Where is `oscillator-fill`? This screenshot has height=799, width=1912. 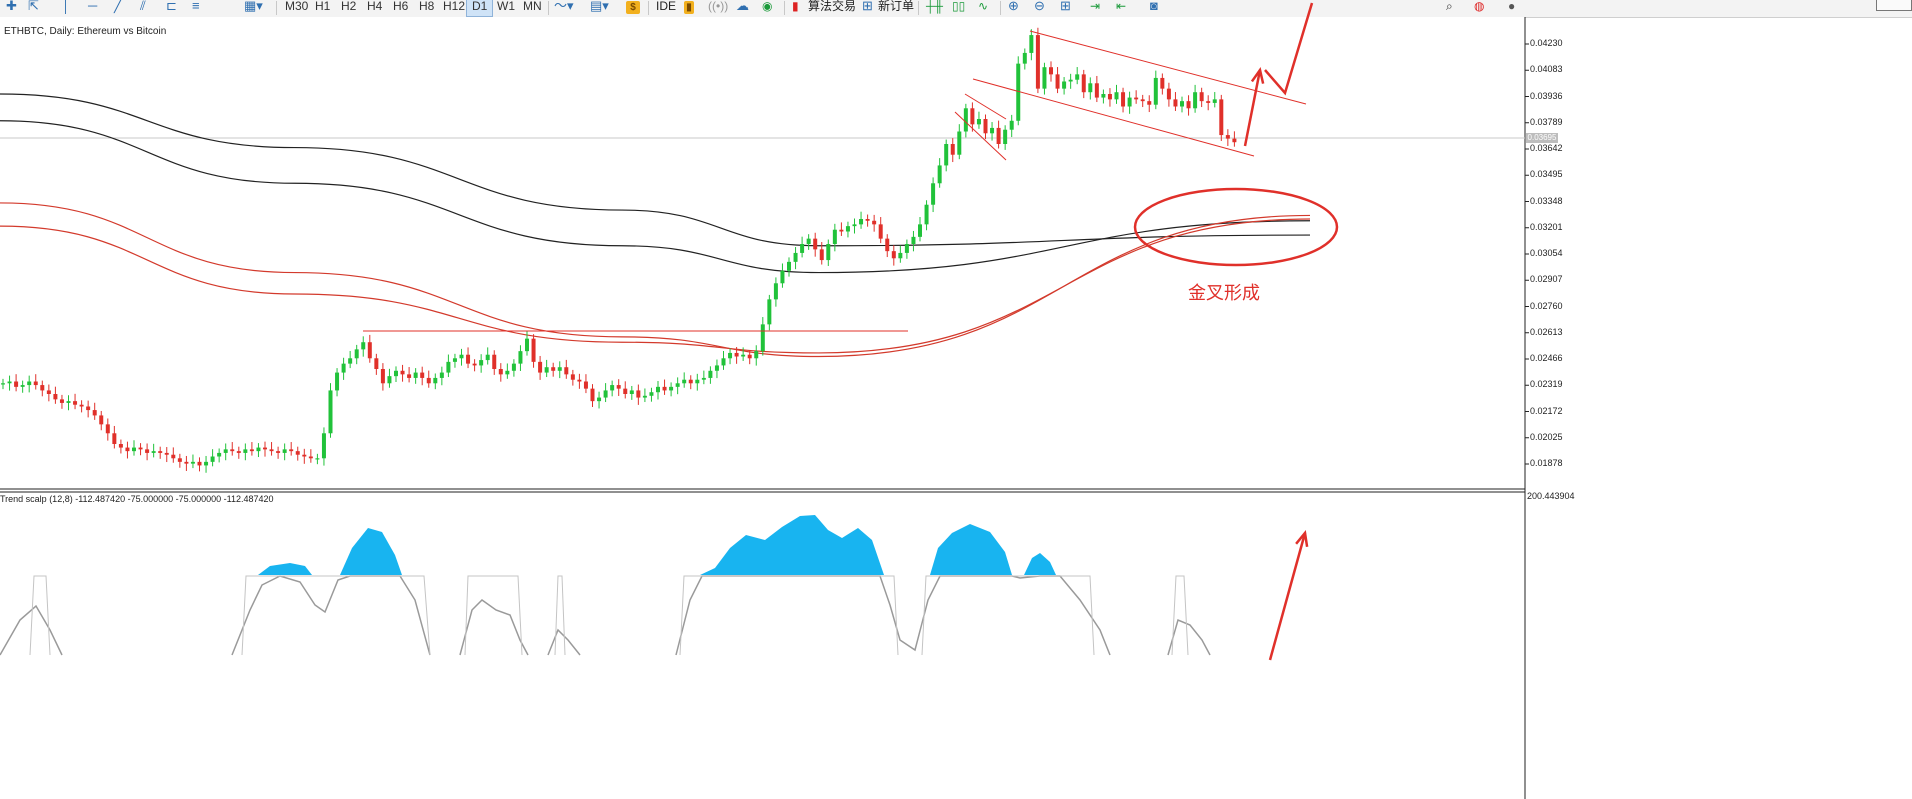
oscillator-fill is located at coordinates (285, 569).